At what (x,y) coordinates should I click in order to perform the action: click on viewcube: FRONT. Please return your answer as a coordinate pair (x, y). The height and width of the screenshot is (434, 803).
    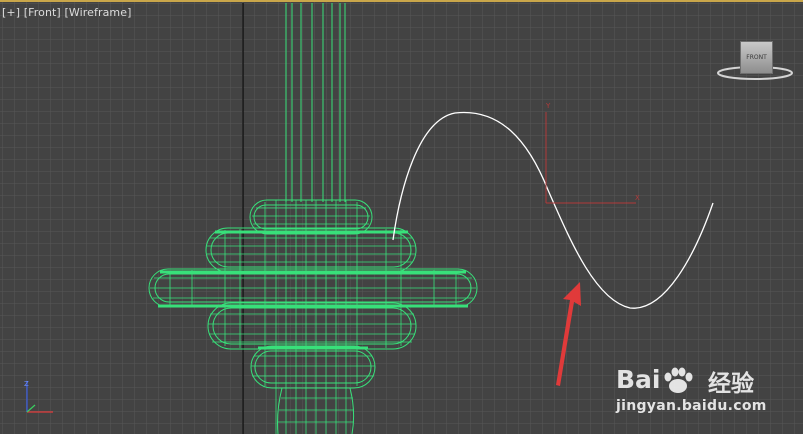
    Looking at the image, I should click on (755, 60).